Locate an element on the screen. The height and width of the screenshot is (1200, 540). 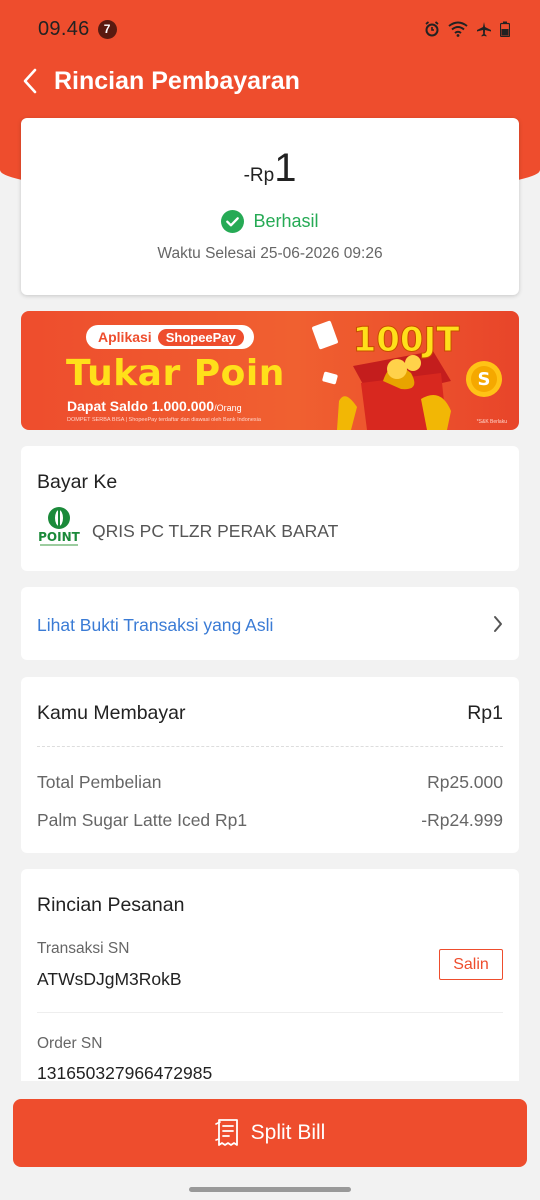
merchant-name: QRIS PC TLZR PERAK BARAT is located at coordinates (215, 531).